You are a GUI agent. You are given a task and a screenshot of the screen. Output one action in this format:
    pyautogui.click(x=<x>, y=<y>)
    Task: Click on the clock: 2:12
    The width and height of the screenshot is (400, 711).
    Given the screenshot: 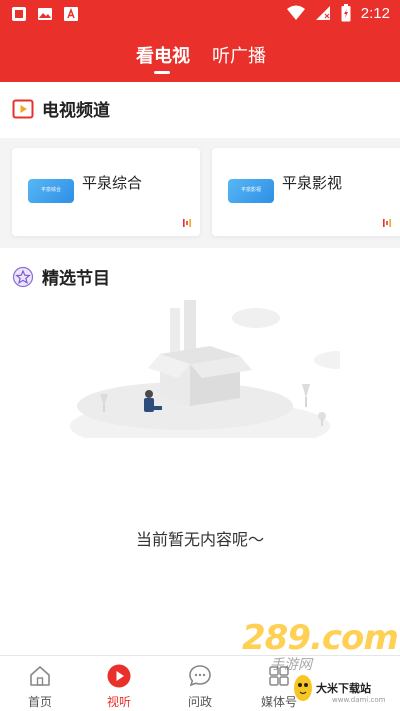 What is the action you would take?
    pyautogui.click(x=375, y=13)
    